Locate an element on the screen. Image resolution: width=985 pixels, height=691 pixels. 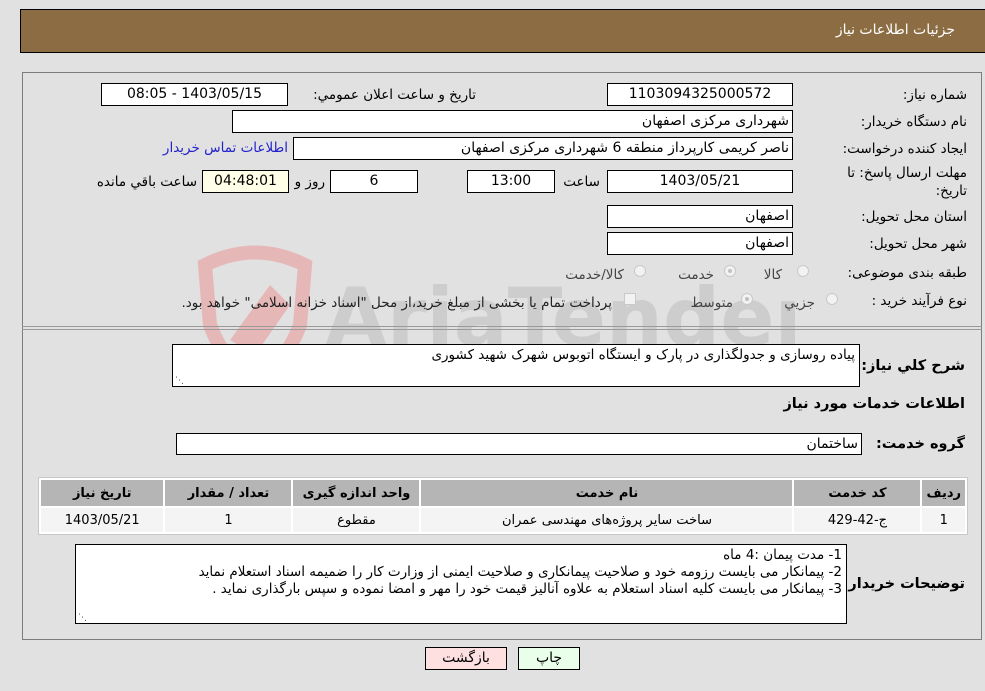
remaining-time-field: 04:48:01 is located at coordinates (245, 181).